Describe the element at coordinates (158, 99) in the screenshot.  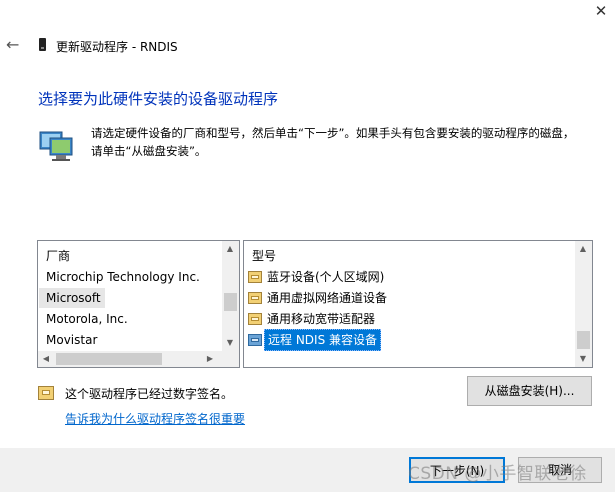
I see `page-heading: 选择要为此硬件安装的设备驱动程序` at that location.